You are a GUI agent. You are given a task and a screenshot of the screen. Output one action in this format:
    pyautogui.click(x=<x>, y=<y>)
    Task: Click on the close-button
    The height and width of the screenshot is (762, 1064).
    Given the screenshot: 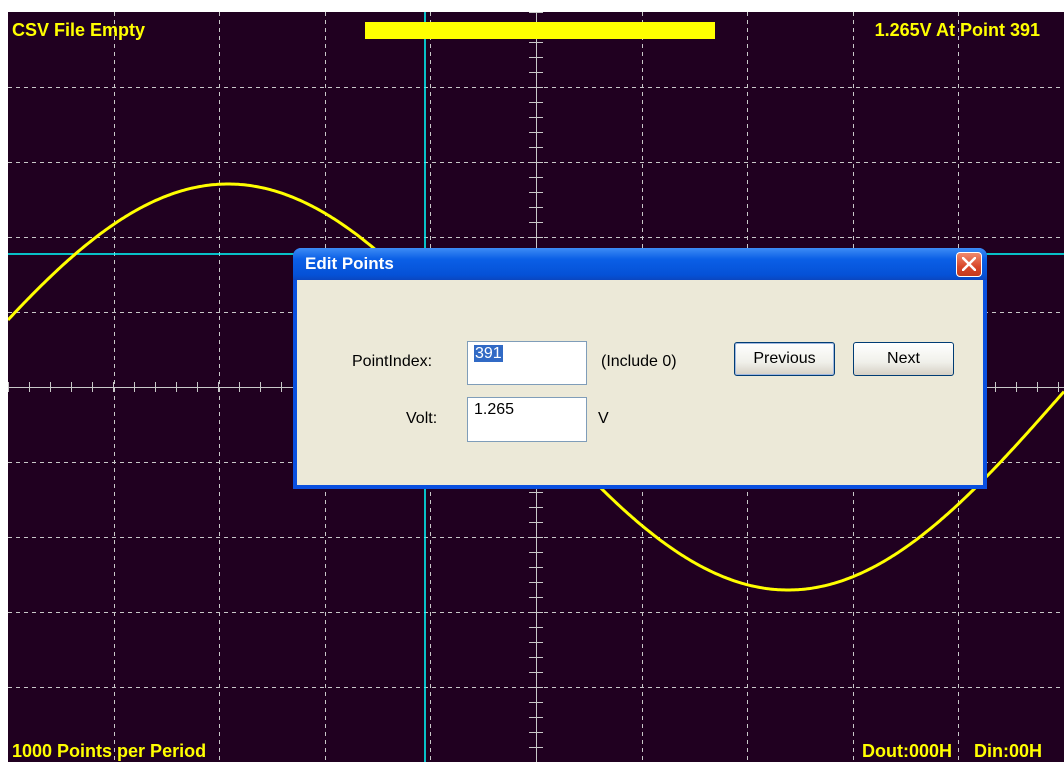 What is the action you would take?
    pyautogui.click(x=969, y=264)
    